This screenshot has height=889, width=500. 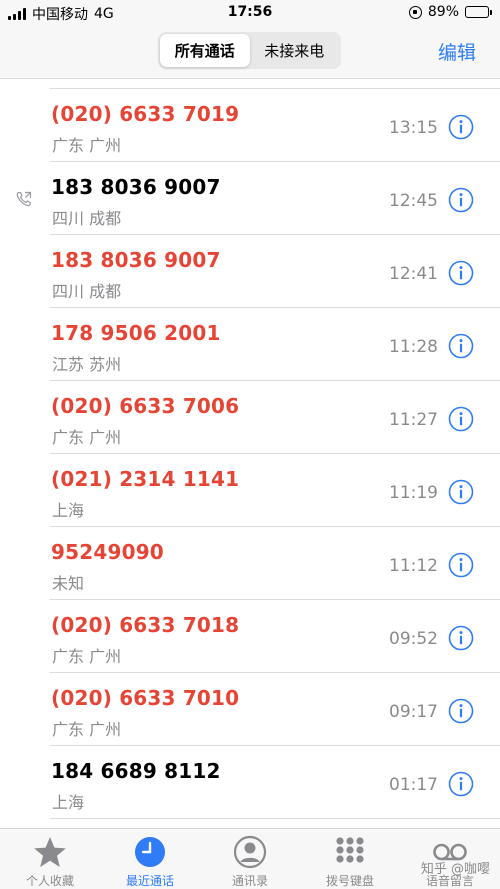 What do you see at coordinates (250, 782) in the screenshot?
I see `call-row: 184 6689 8112 上海 01:17` at bounding box center [250, 782].